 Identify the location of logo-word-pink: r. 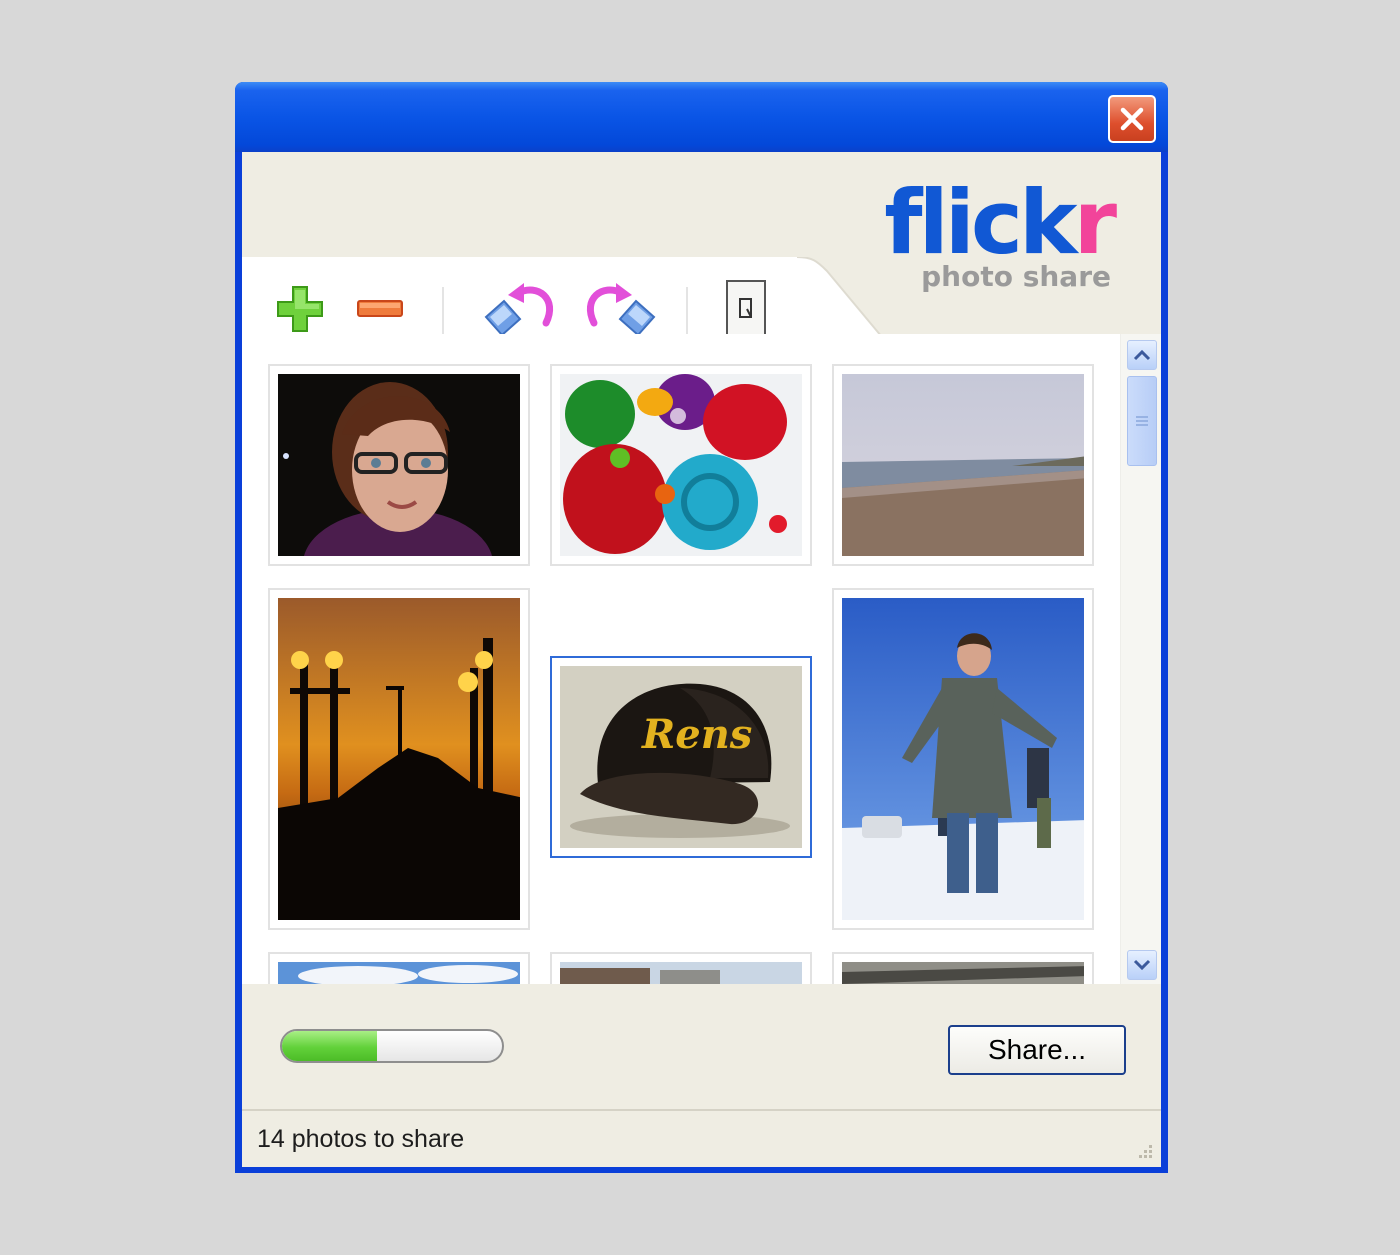
(1095, 222).